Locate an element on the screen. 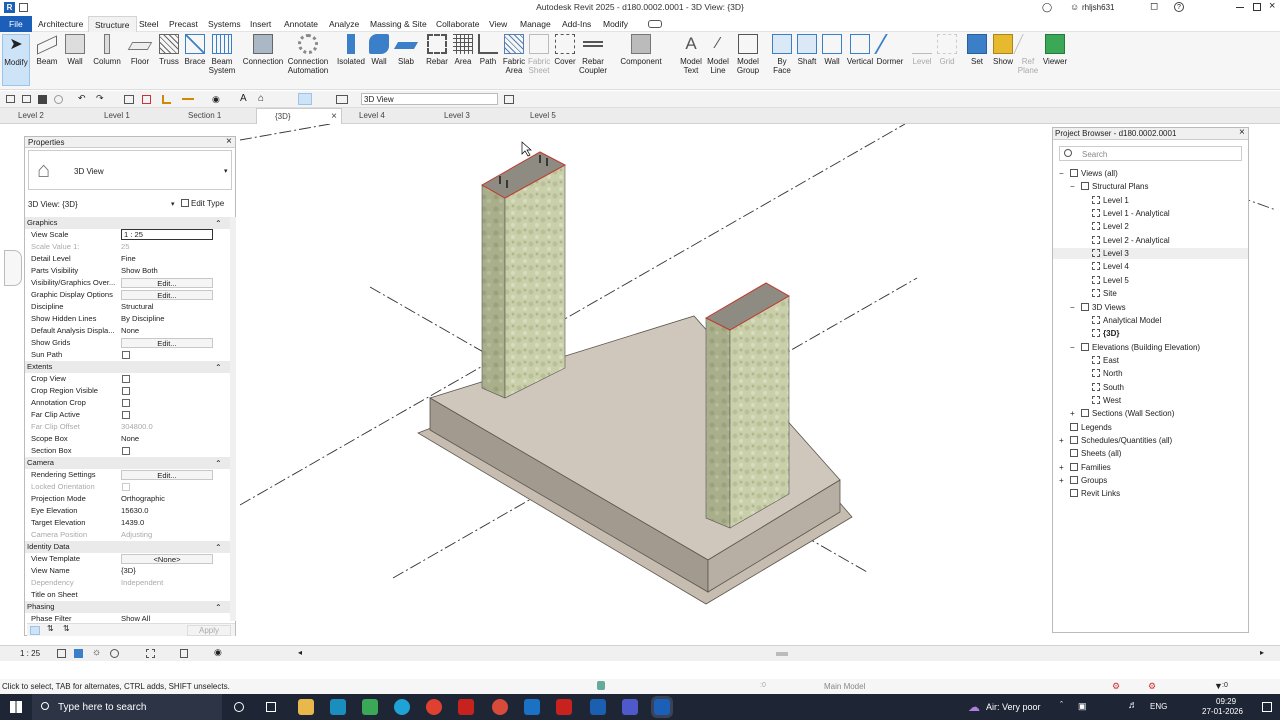  select-pinned-icon: ⚙ is located at coordinates (1152, 686).